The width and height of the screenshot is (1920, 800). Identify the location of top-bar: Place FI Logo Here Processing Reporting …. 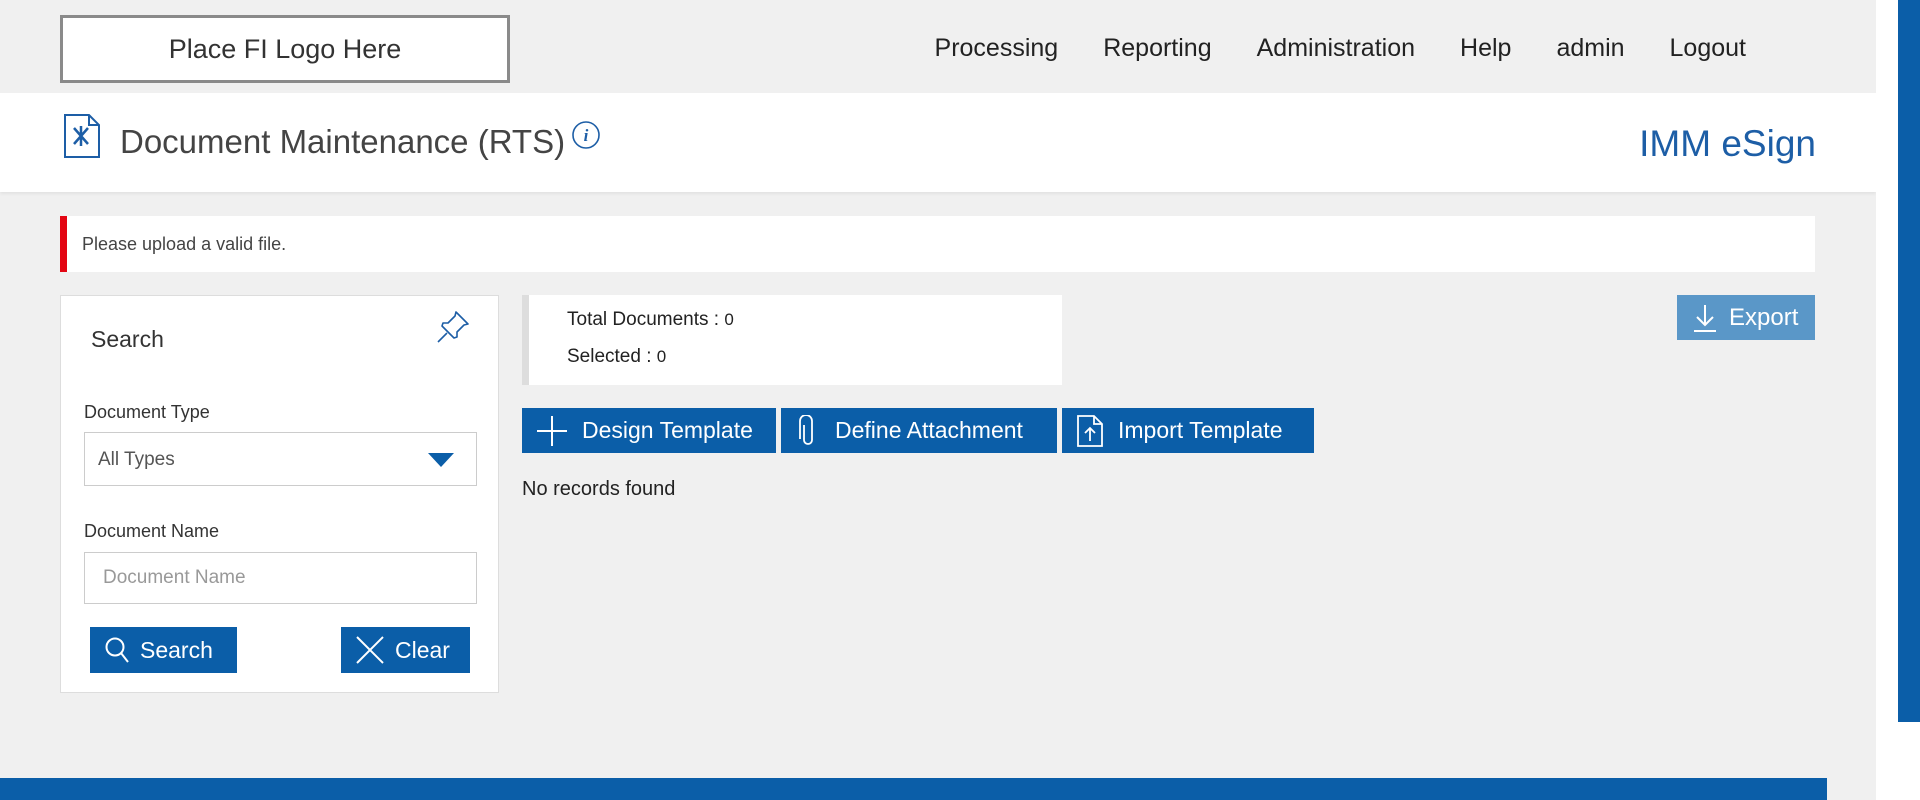
(938, 46).